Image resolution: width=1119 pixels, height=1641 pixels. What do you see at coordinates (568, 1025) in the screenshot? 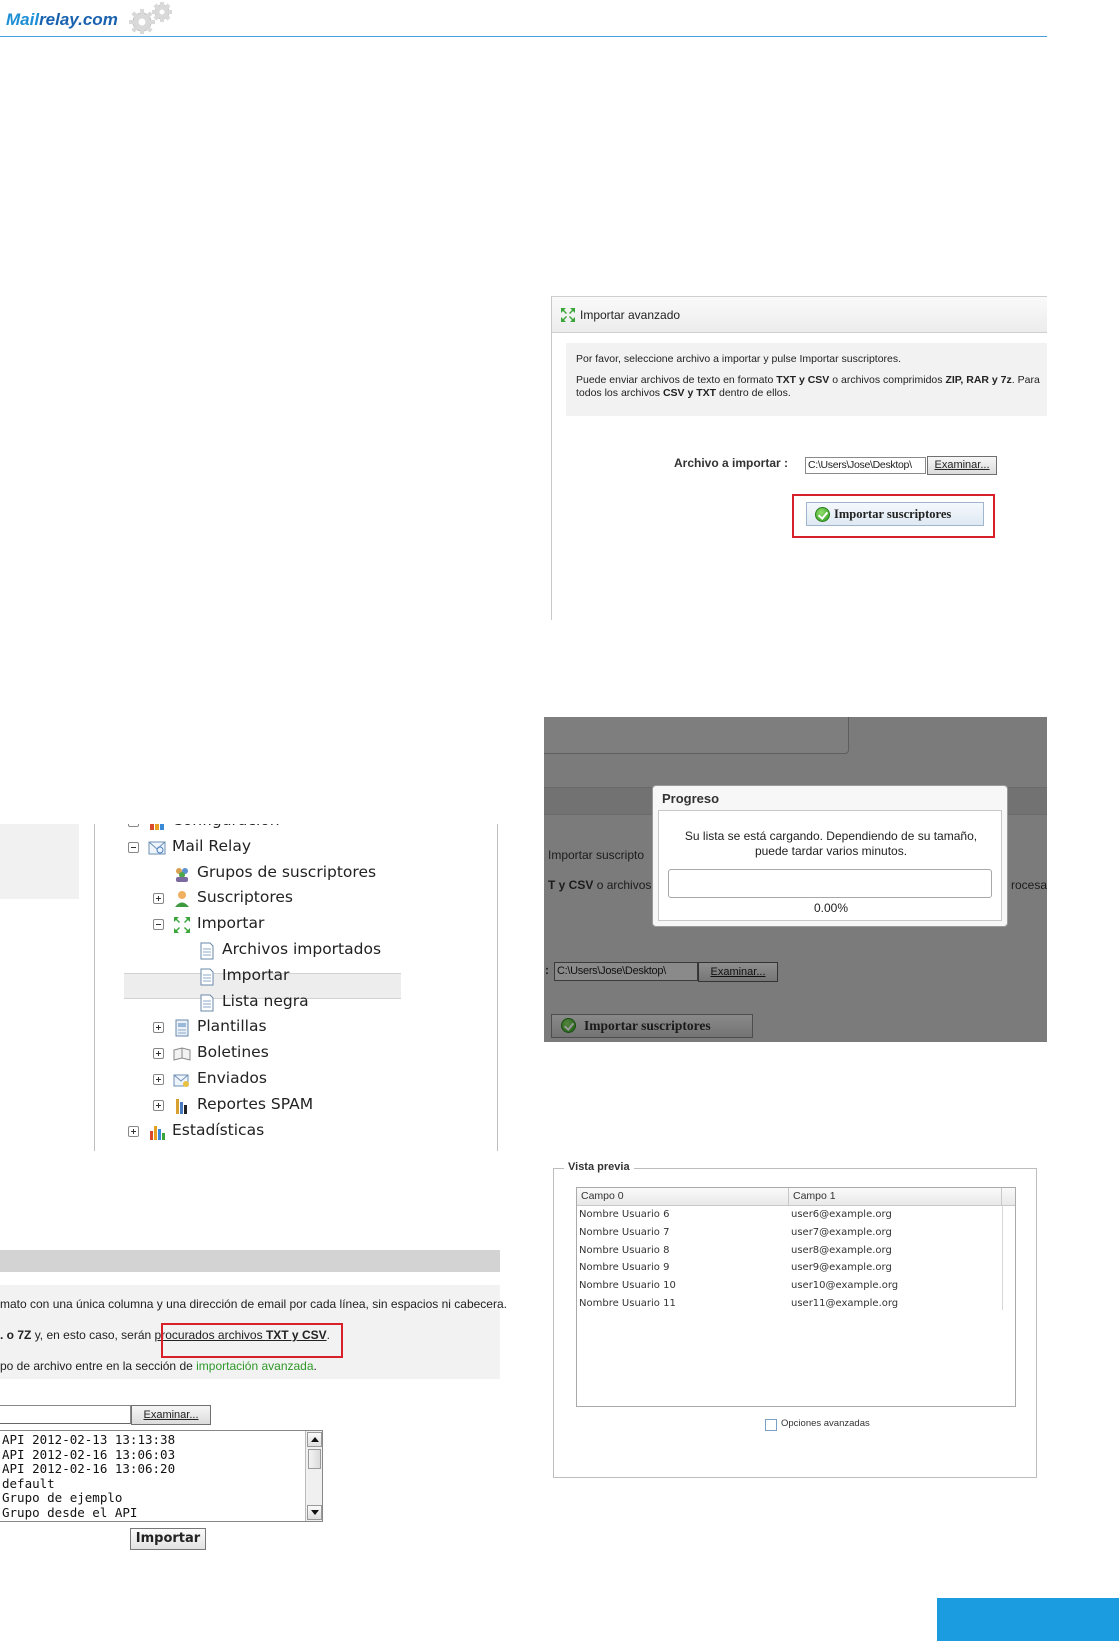
I see `check-circle-icon` at bounding box center [568, 1025].